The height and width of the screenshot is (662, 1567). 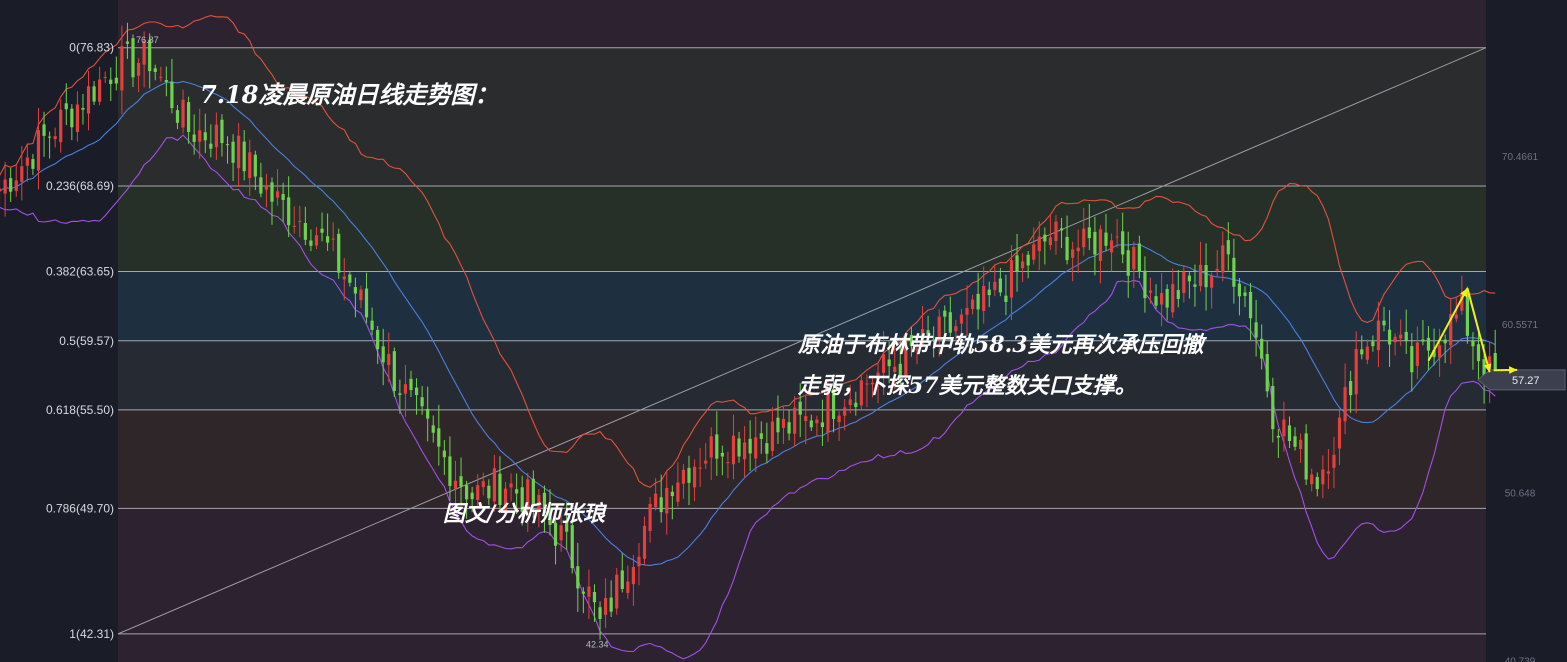 What do you see at coordinates (1520, 157) in the screenshot?
I see `price-axis-tick: 70.4661` at bounding box center [1520, 157].